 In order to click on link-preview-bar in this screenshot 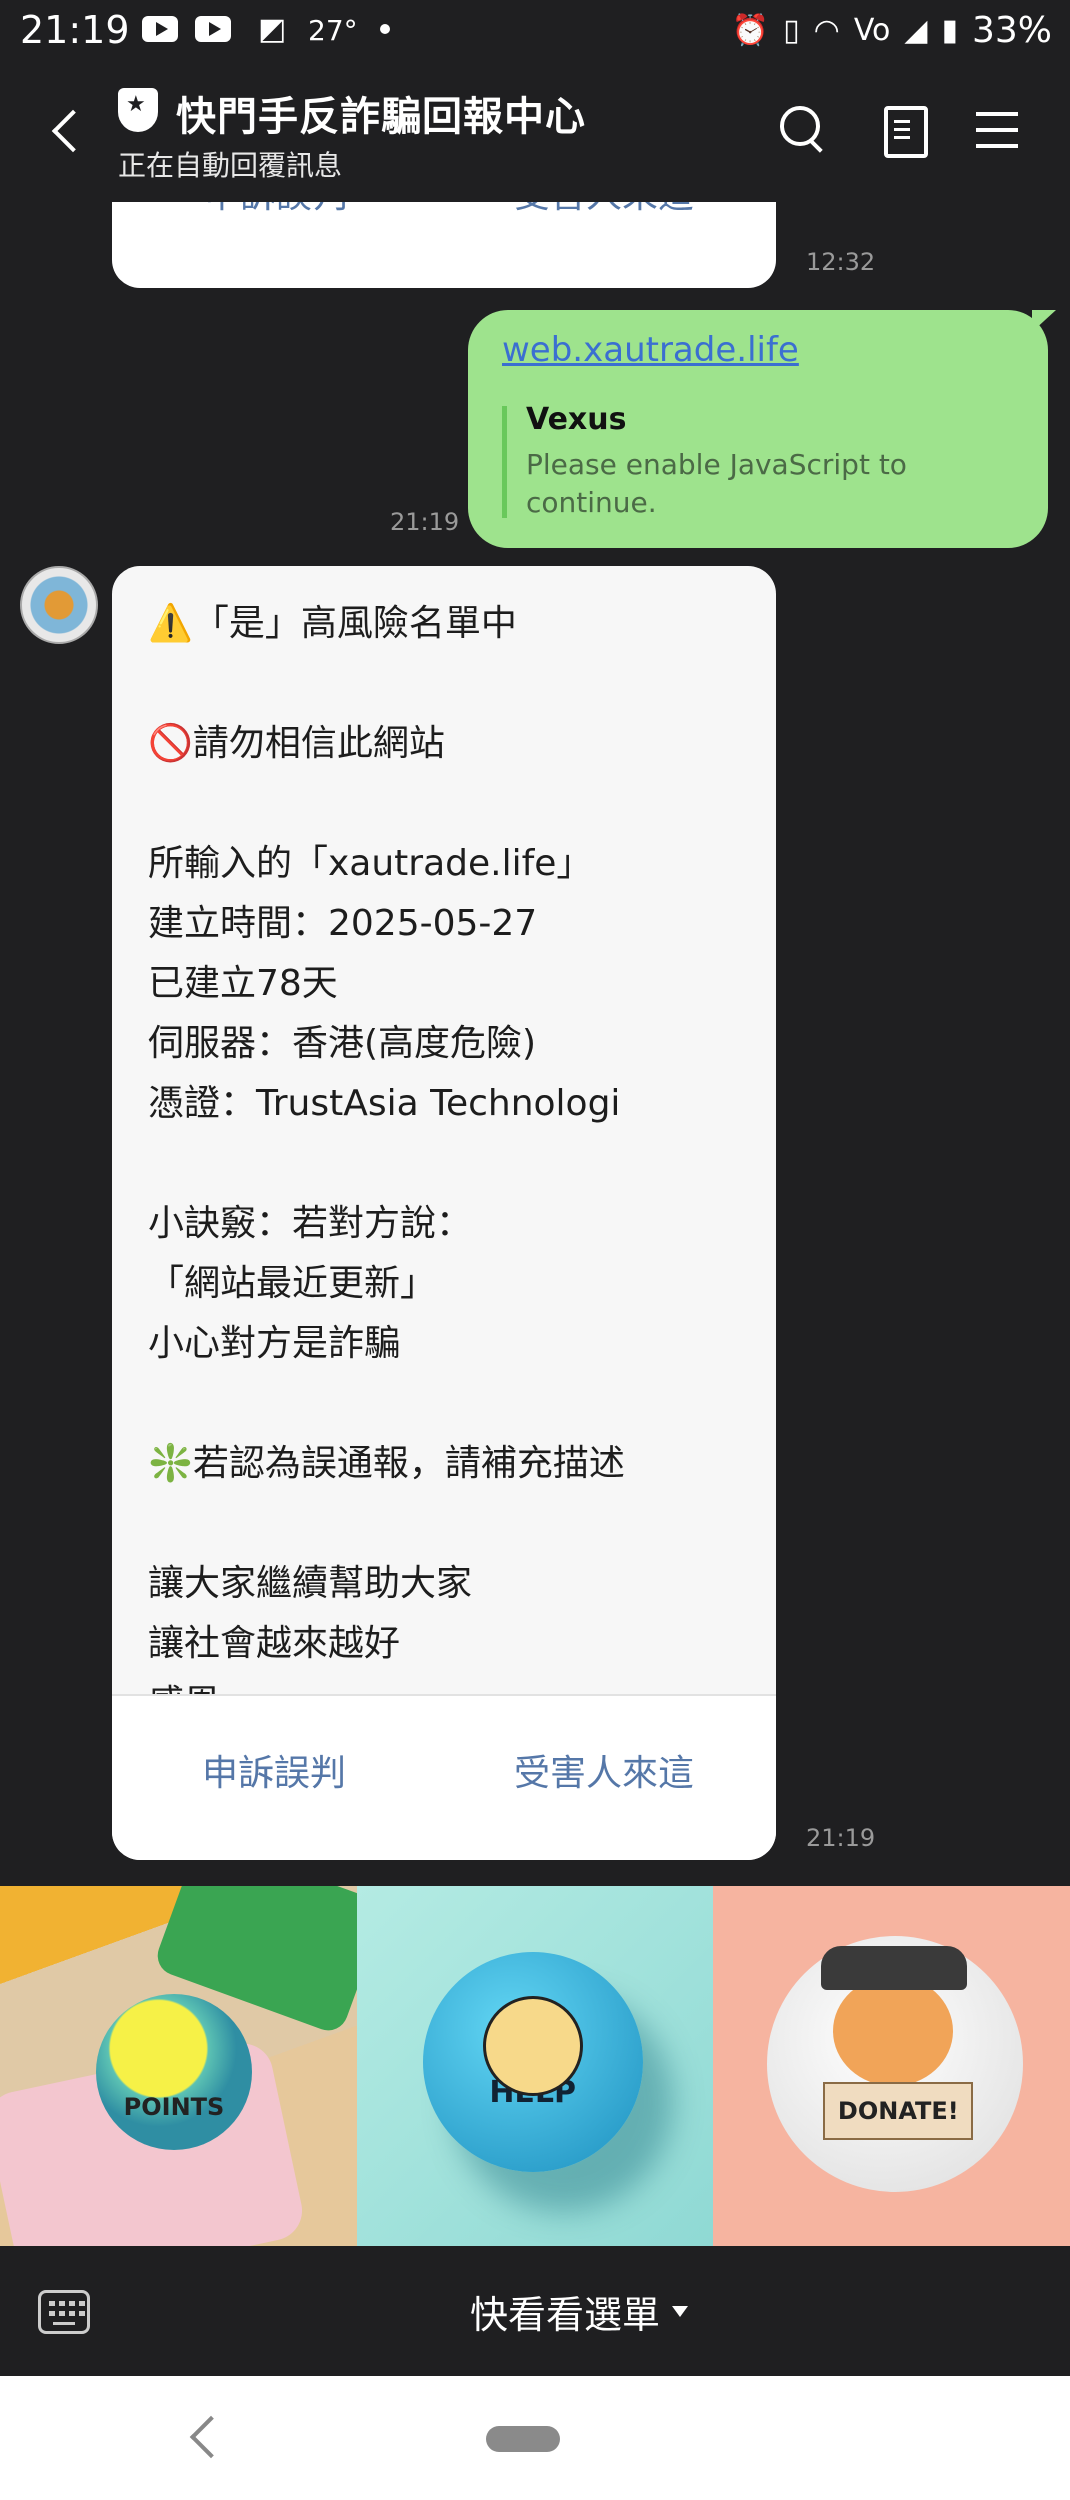, I will do `click(504, 462)`.